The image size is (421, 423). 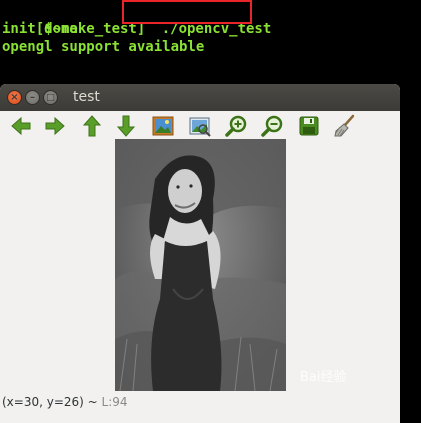 I want to click on minimize-icon: –, so click(x=32, y=97).